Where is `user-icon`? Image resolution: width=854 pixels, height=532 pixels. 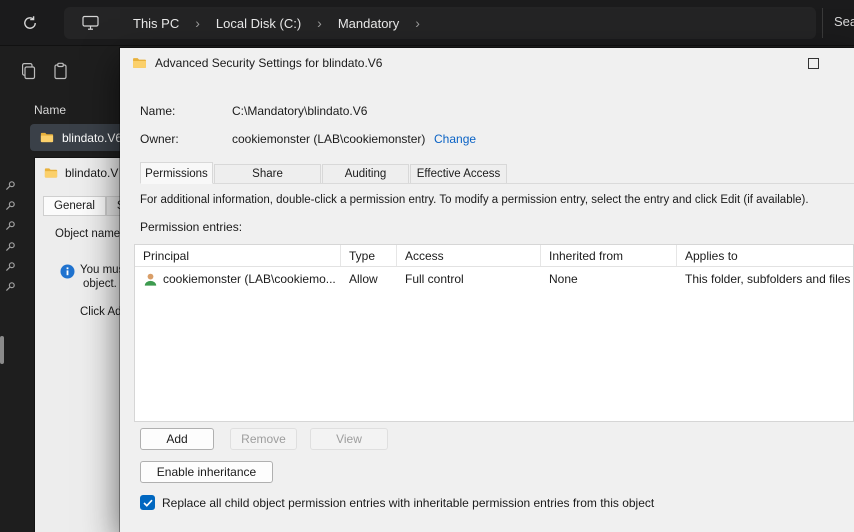 user-icon is located at coordinates (150, 279).